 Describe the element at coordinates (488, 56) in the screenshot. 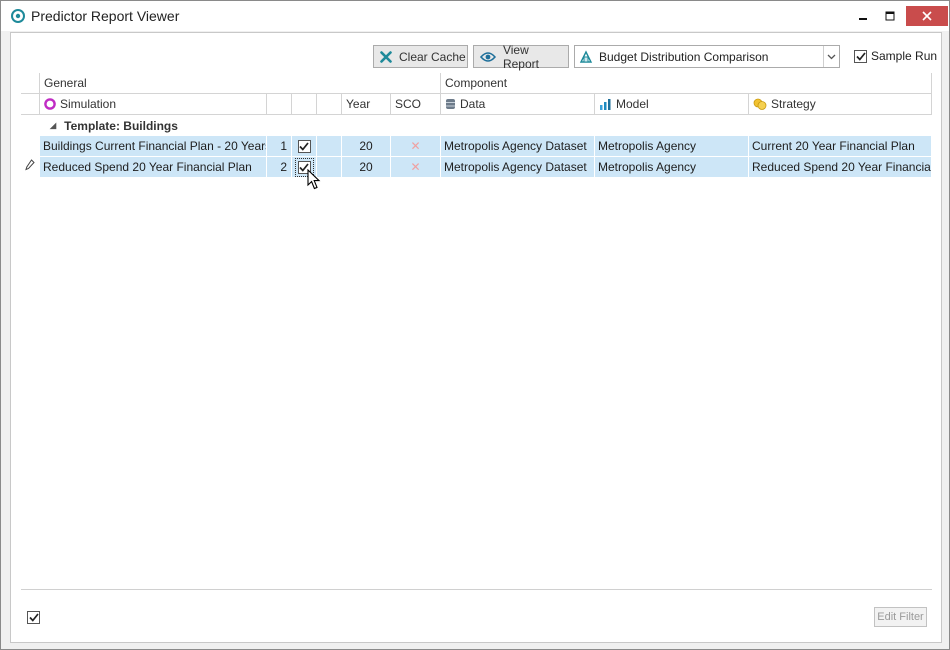

I see `eye-icon` at that location.